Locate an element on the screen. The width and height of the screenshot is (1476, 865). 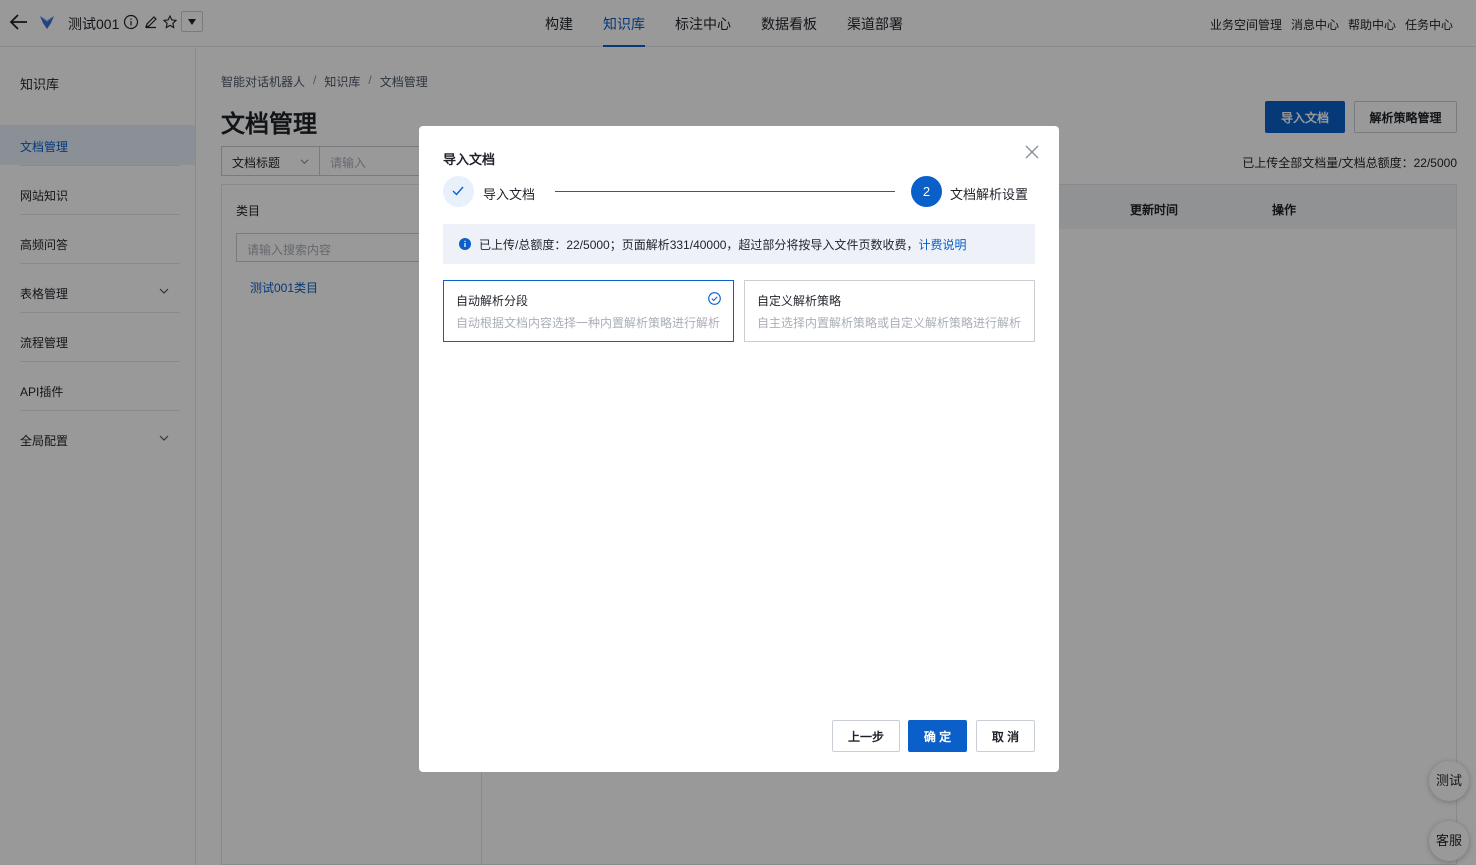
option-title: 自定义解析策略 is located at coordinates (799, 301).